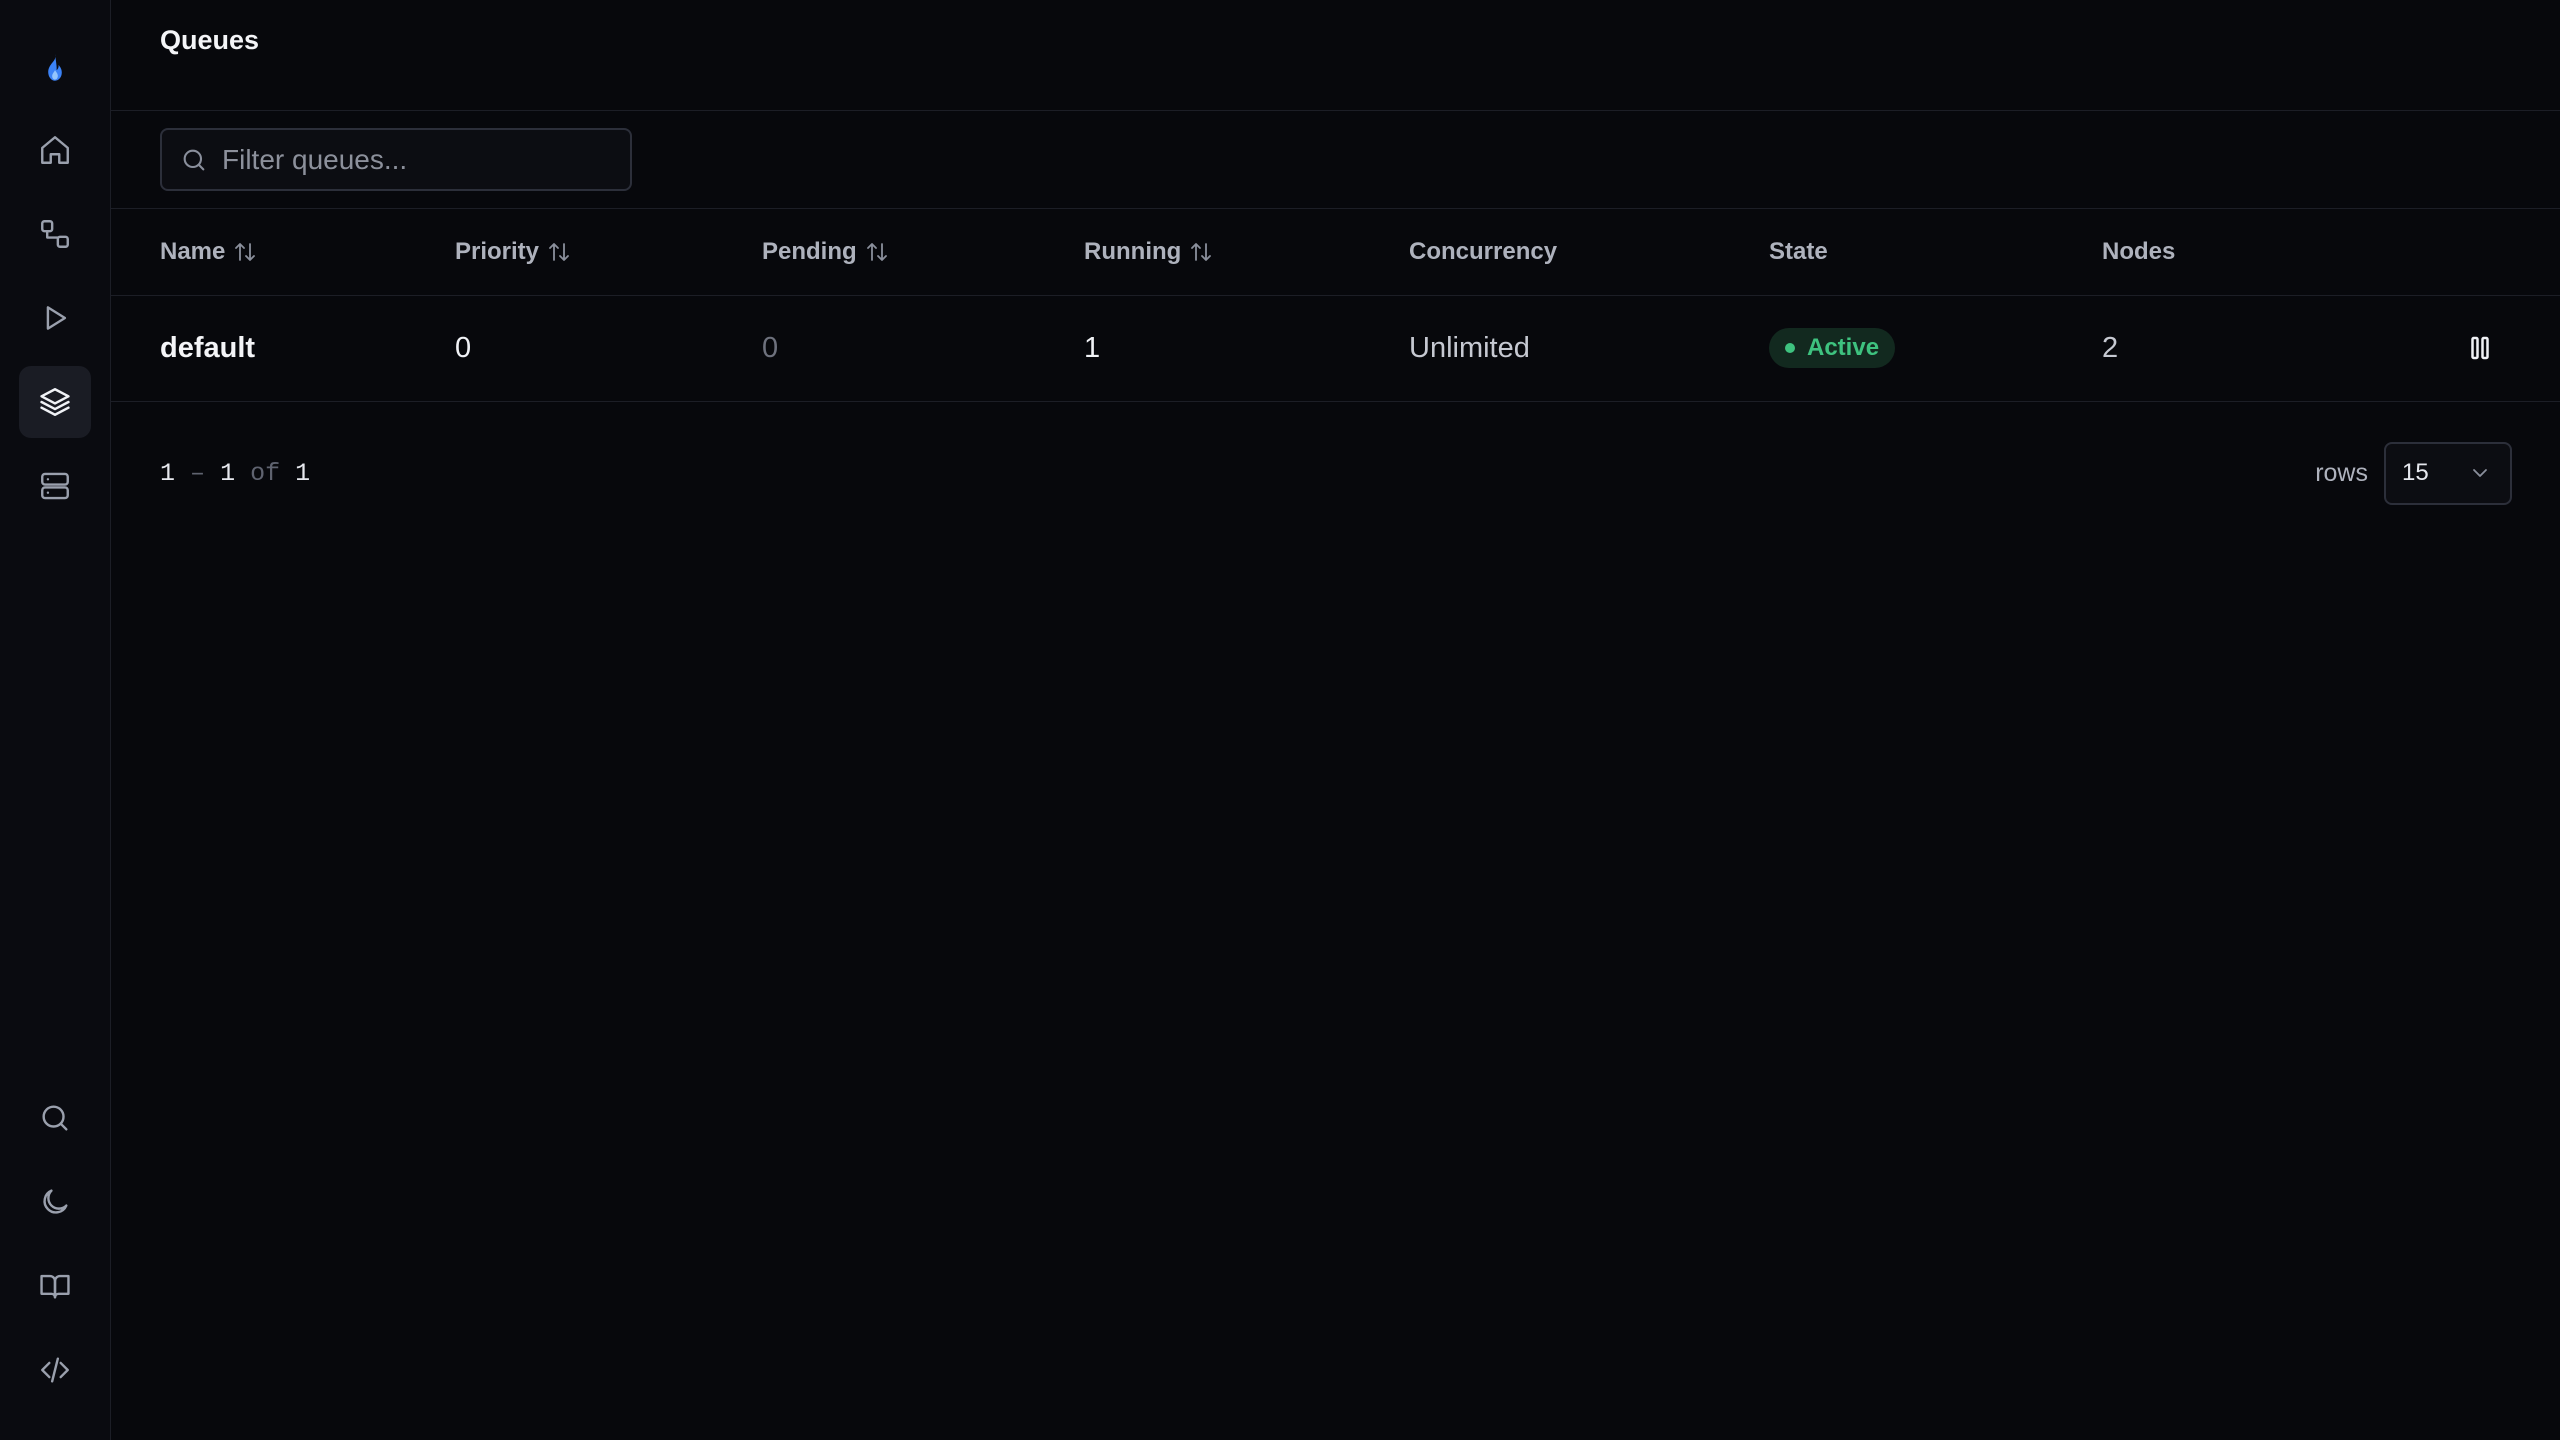 The height and width of the screenshot is (1440, 2560). I want to click on nav-queues, so click(55, 402).